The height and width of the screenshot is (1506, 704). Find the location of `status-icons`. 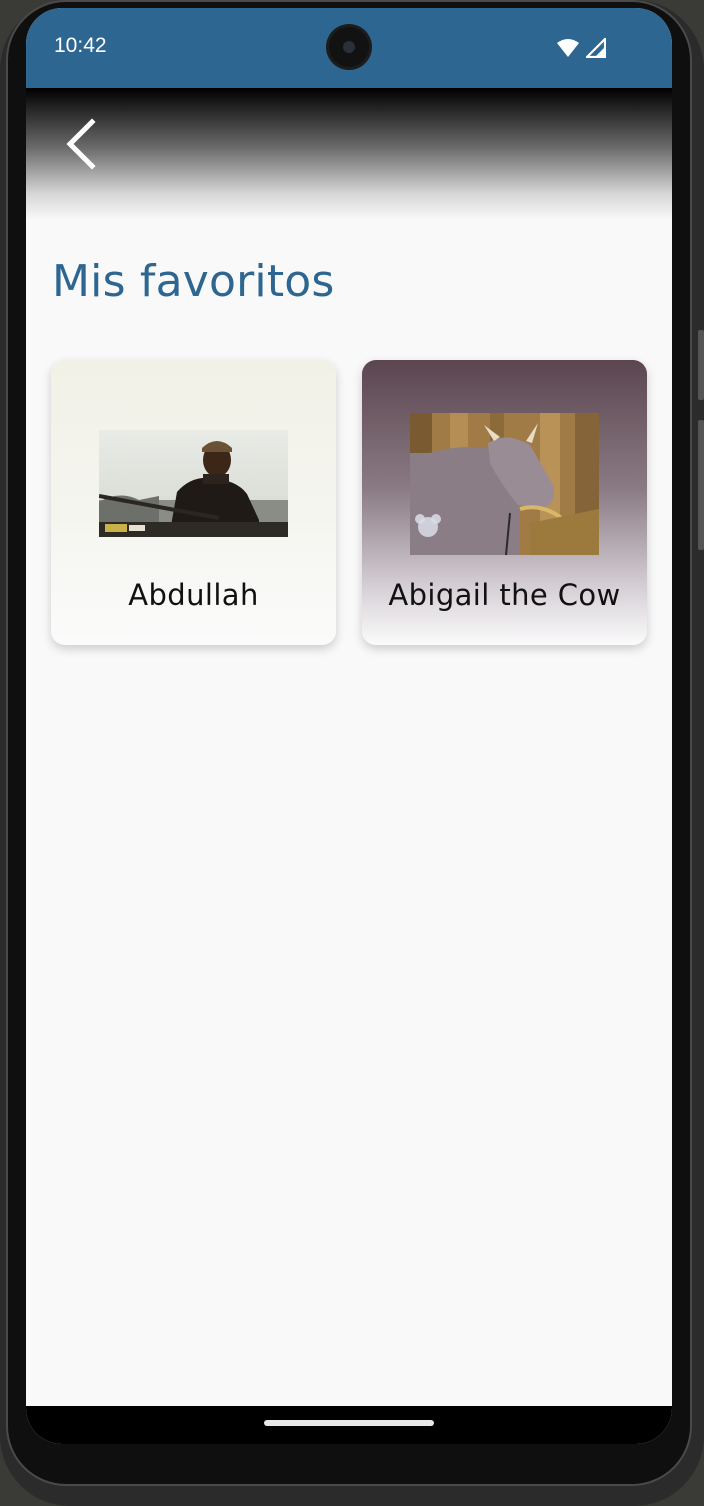

status-icons is located at coordinates (581, 48).